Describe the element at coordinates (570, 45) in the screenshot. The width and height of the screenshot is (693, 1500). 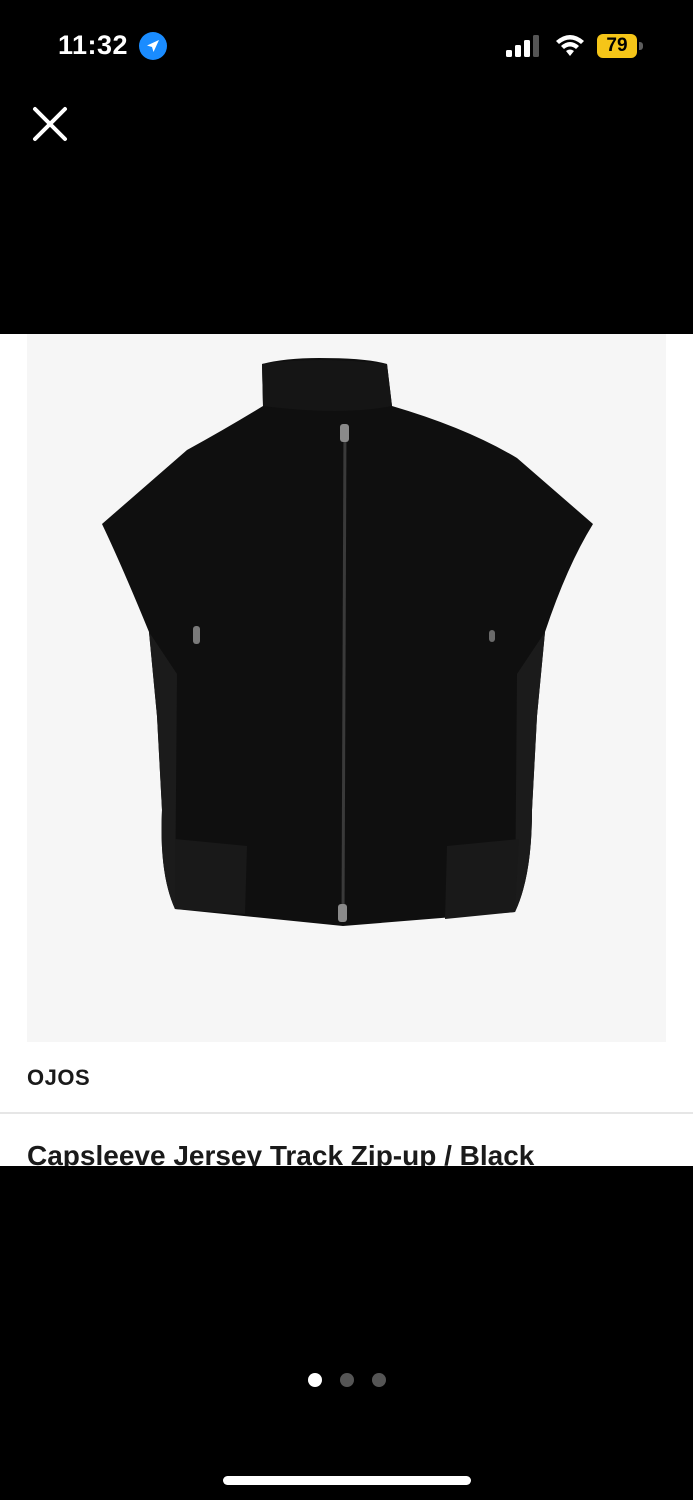
I see `wifi-icon` at that location.